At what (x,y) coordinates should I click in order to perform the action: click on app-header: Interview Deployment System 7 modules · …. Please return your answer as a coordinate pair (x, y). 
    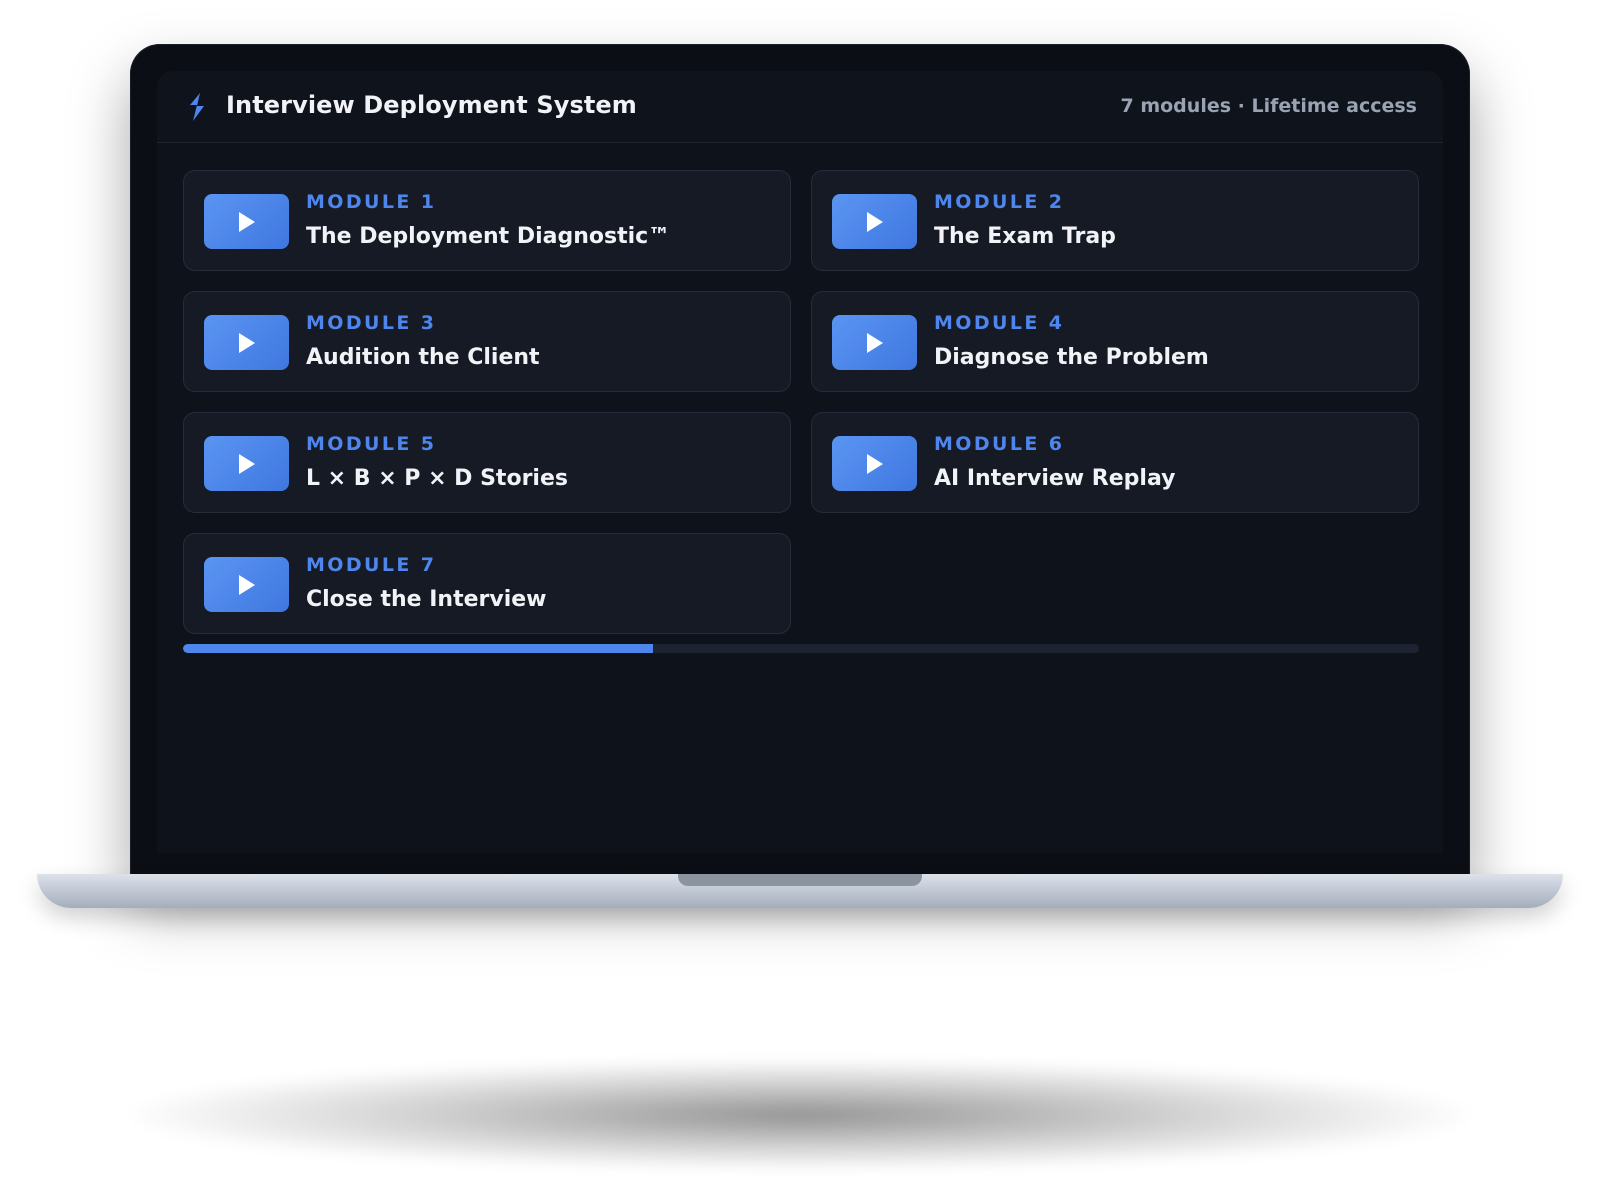
    Looking at the image, I should click on (800, 107).